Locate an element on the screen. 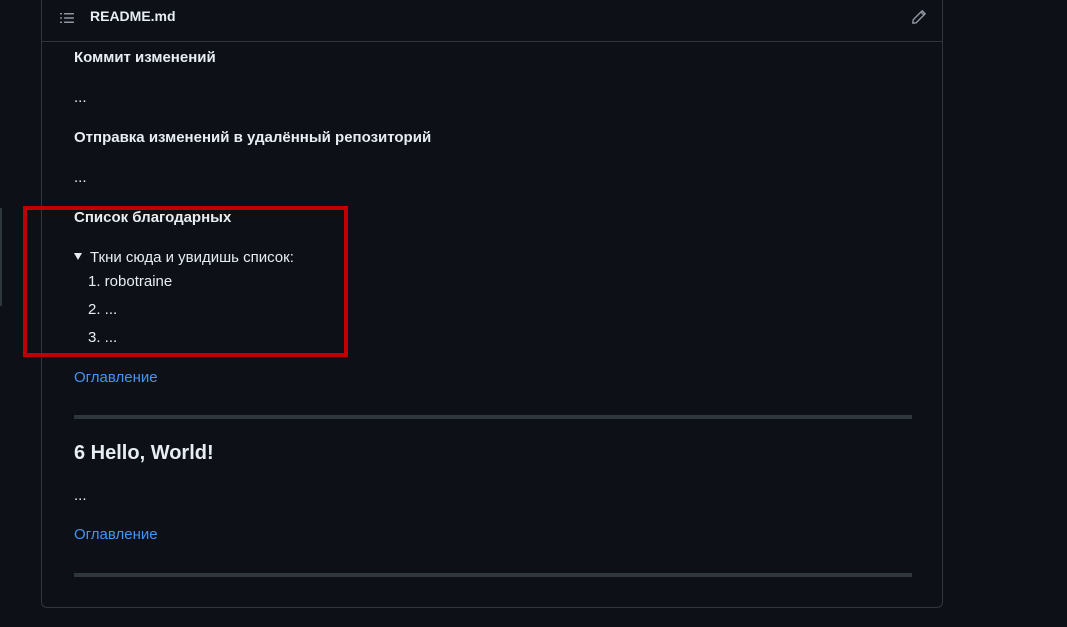 The image size is (1067, 627). hello-heading: 6 Hello, World! is located at coordinates (144, 453).